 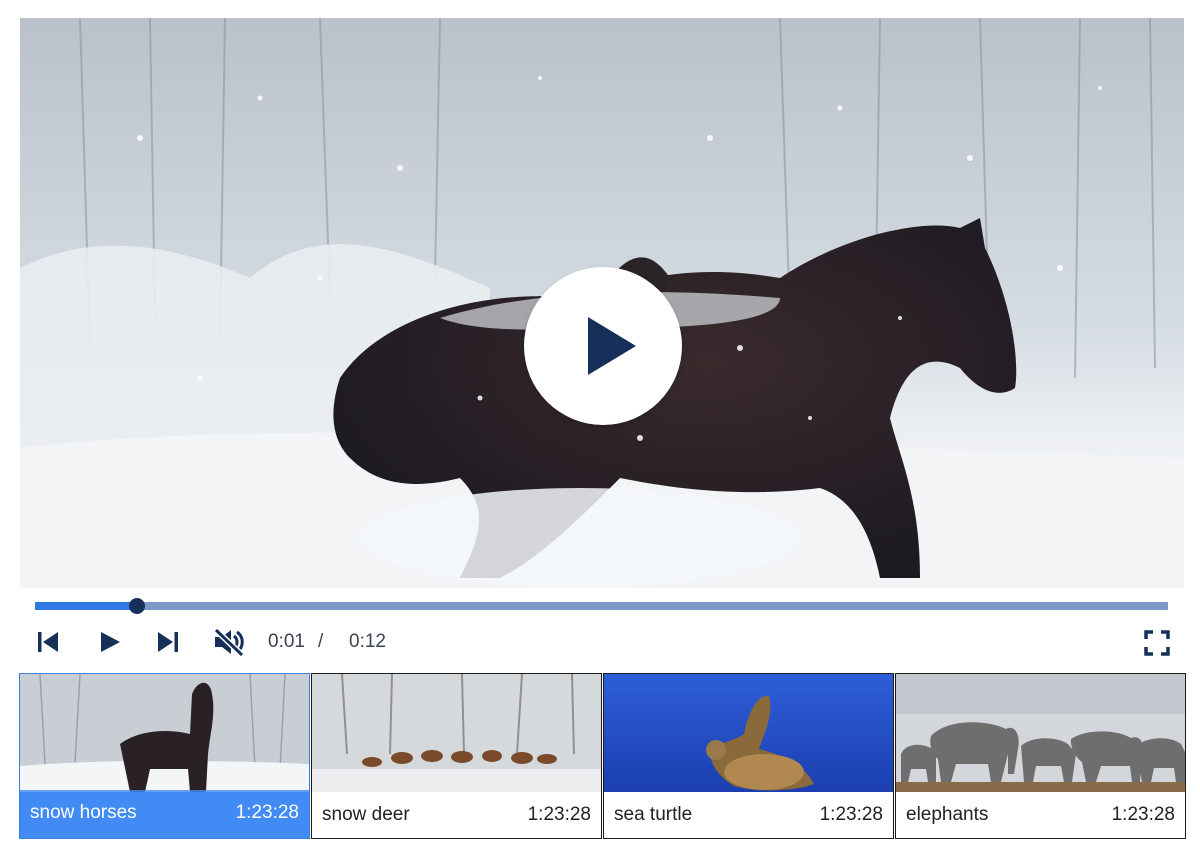 I want to click on fullscreen-icon, so click(x=1157, y=643).